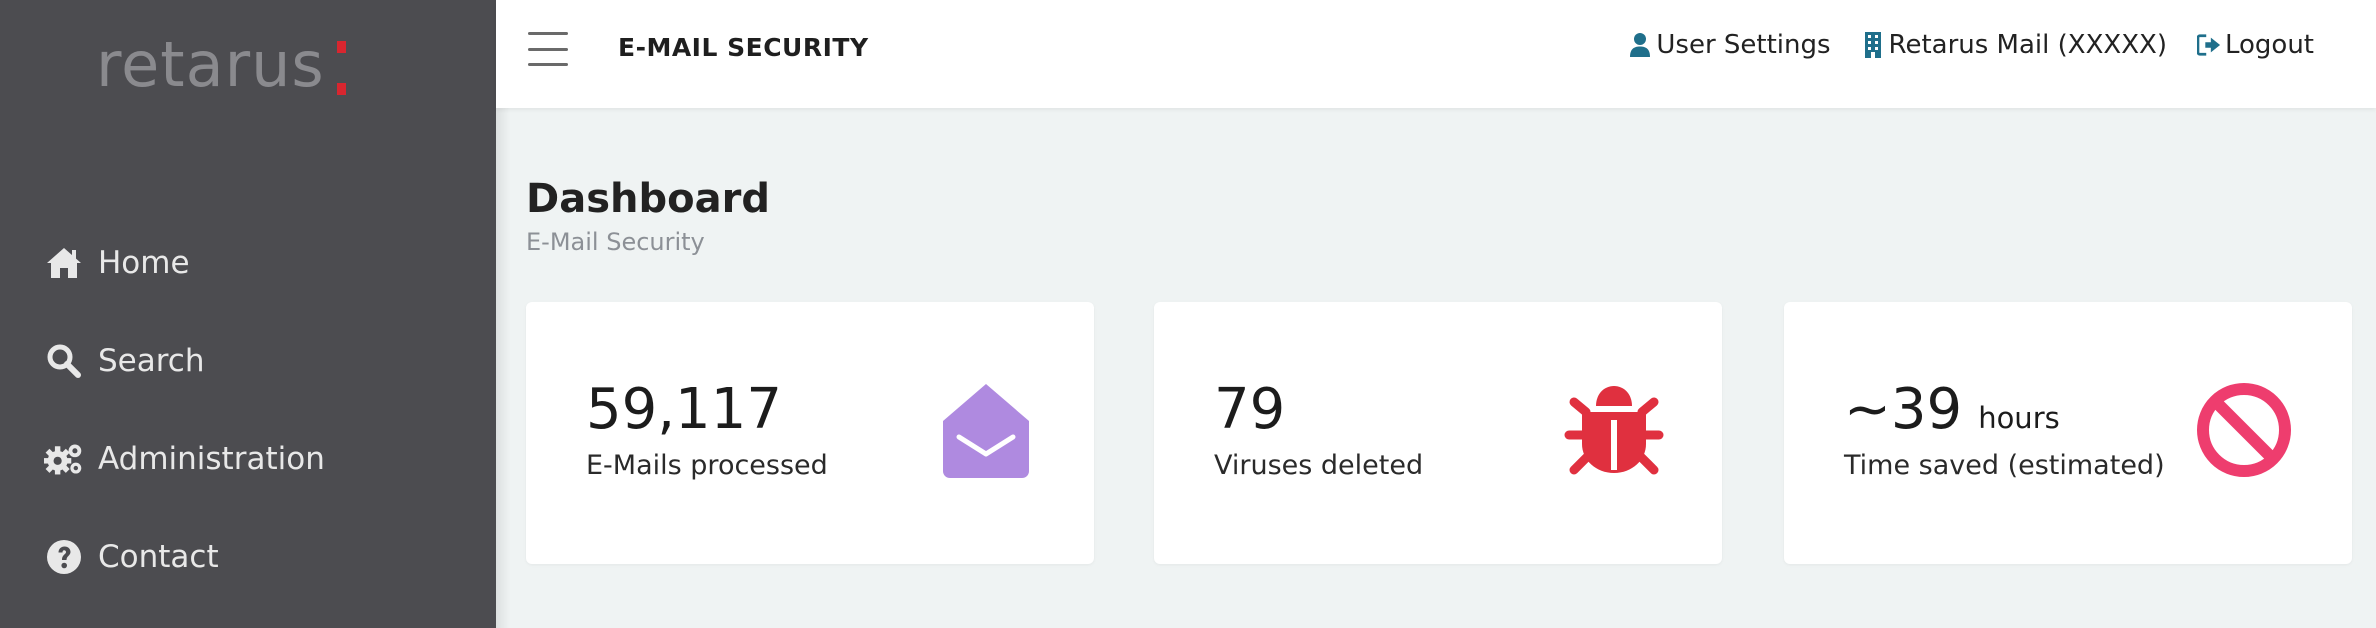  What do you see at coordinates (2019, 418) in the screenshot?
I see `card-unit: hours` at bounding box center [2019, 418].